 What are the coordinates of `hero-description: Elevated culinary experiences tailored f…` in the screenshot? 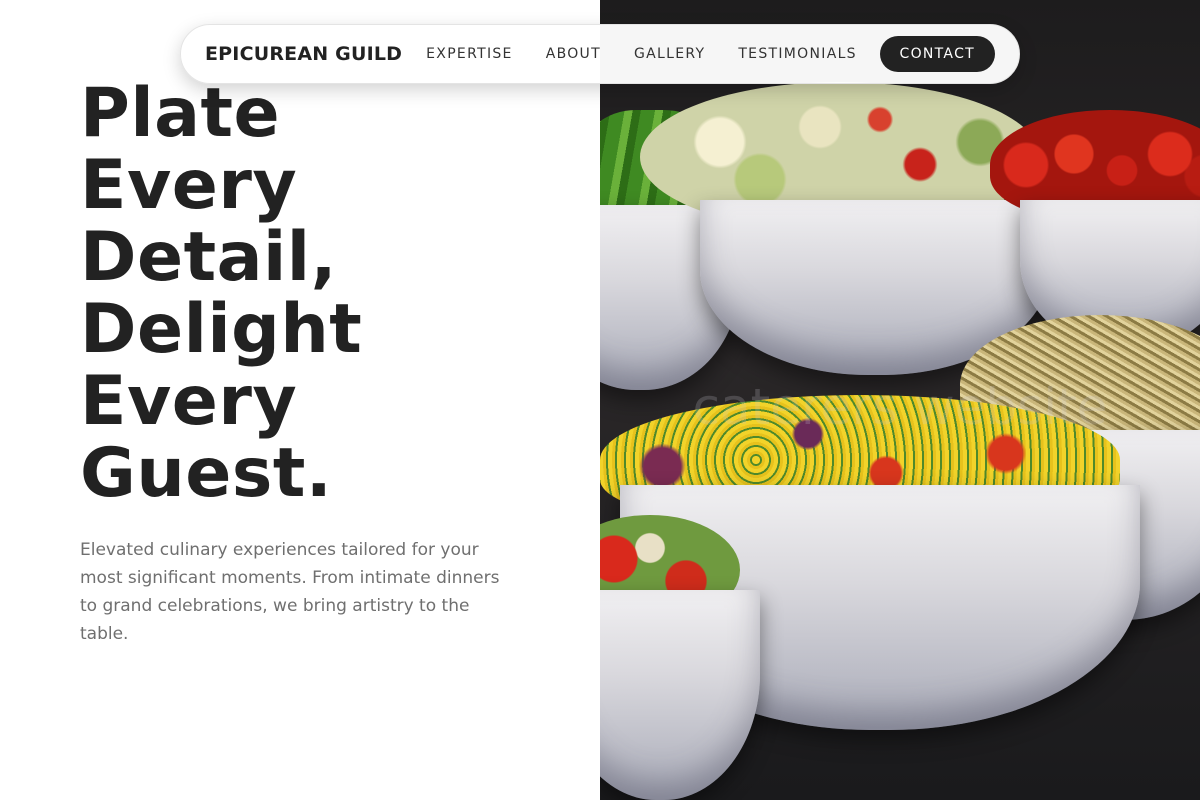 It's located at (290, 592).